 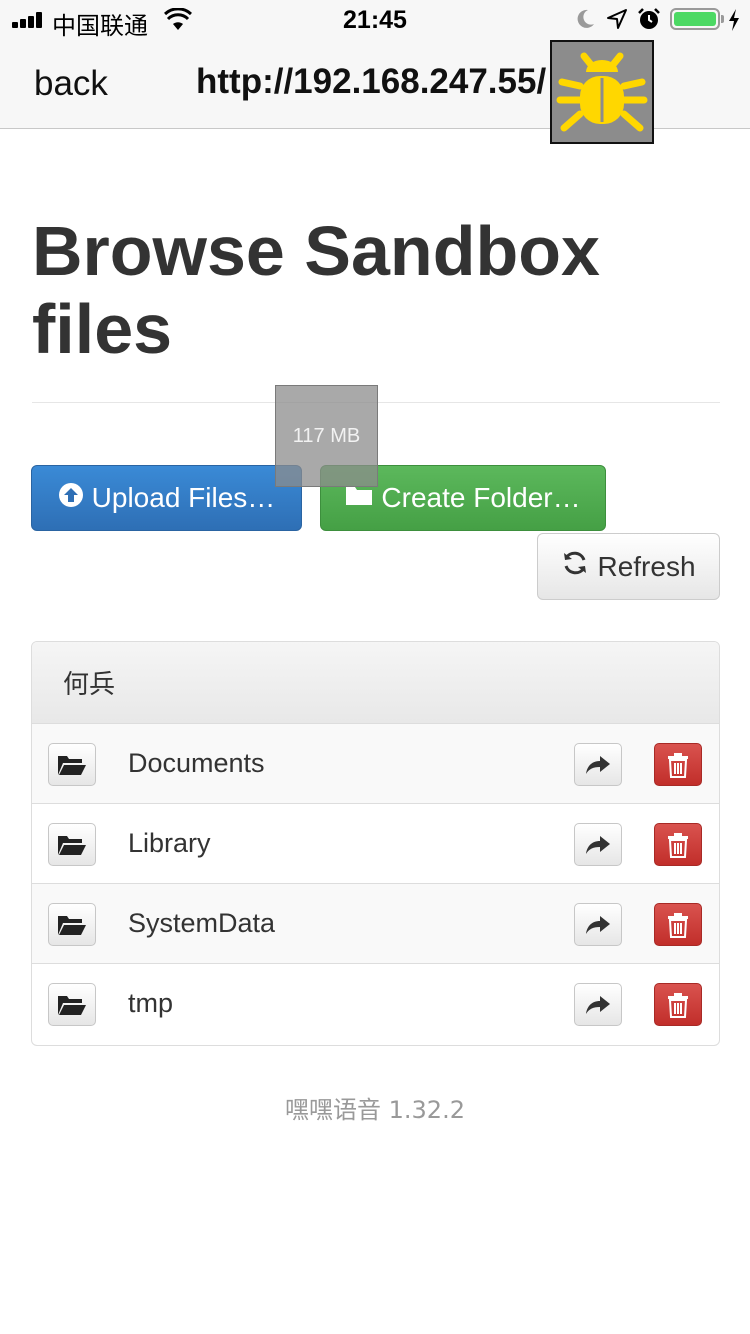 What do you see at coordinates (646, 566) in the screenshot?
I see `refresh-label: Refresh` at bounding box center [646, 566].